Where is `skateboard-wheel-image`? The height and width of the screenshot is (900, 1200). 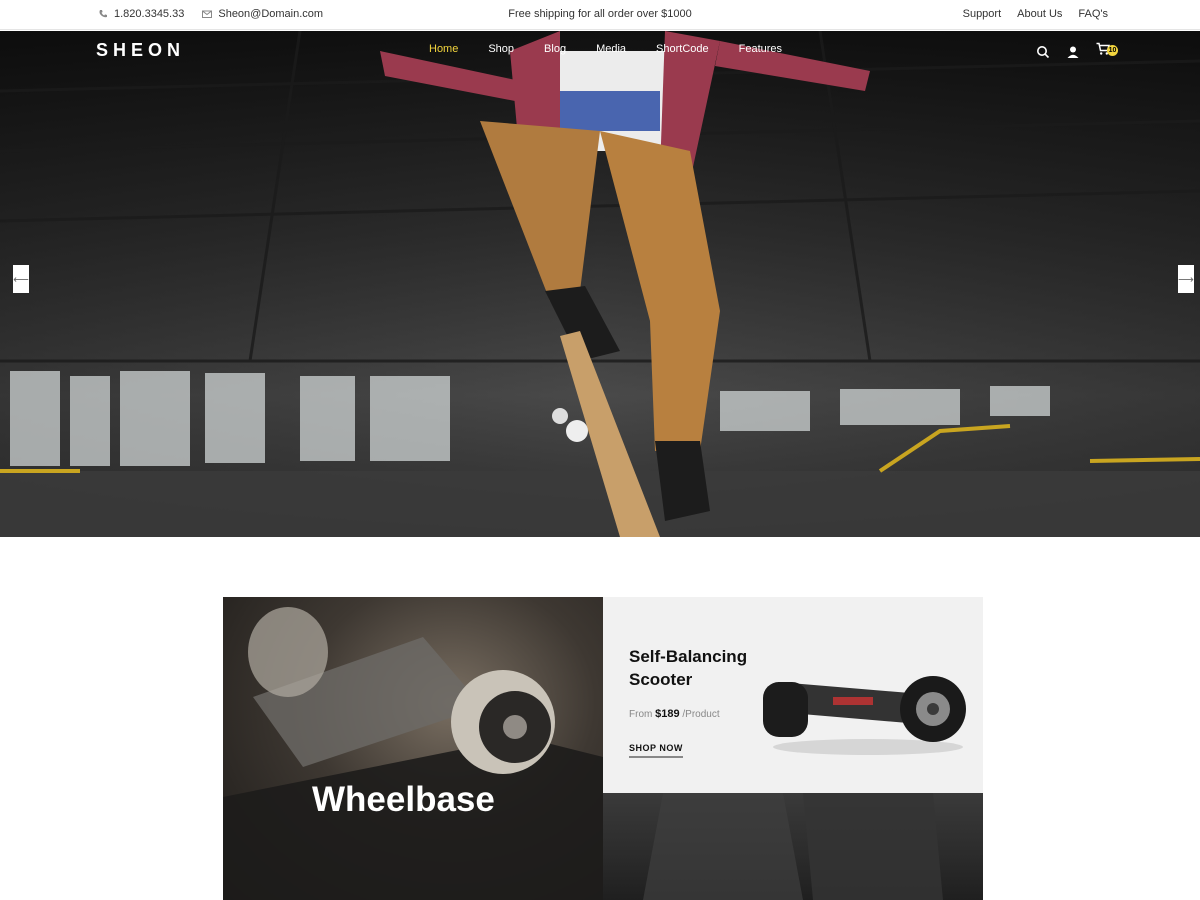 skateboard-wheel-image is located at coordinates (413, 753).